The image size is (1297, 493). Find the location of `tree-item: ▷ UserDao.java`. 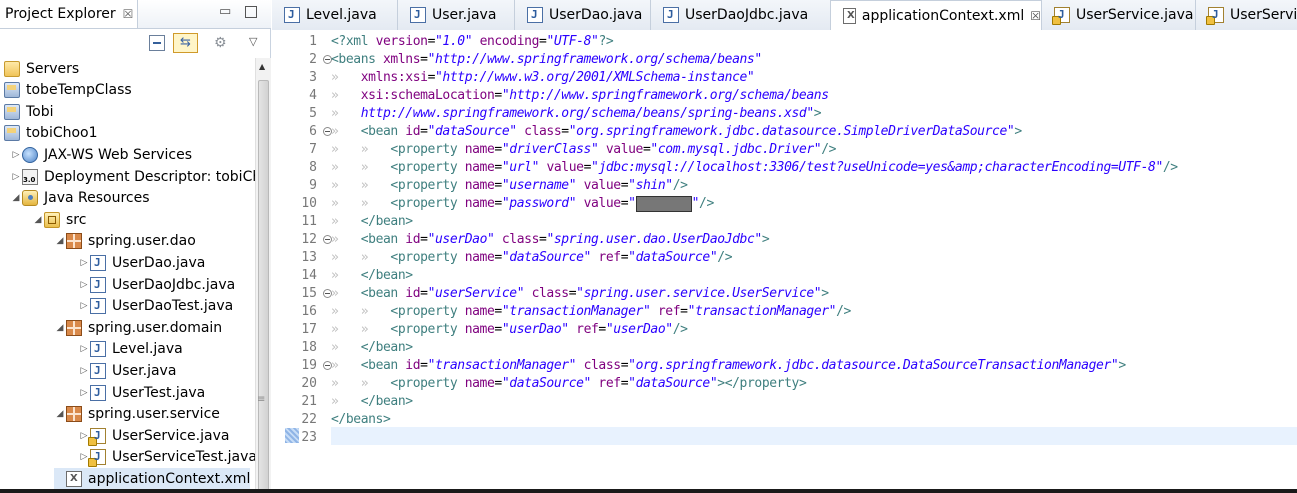

tree-item: ▷ UserDao.java is located at coordinates (141, 262).